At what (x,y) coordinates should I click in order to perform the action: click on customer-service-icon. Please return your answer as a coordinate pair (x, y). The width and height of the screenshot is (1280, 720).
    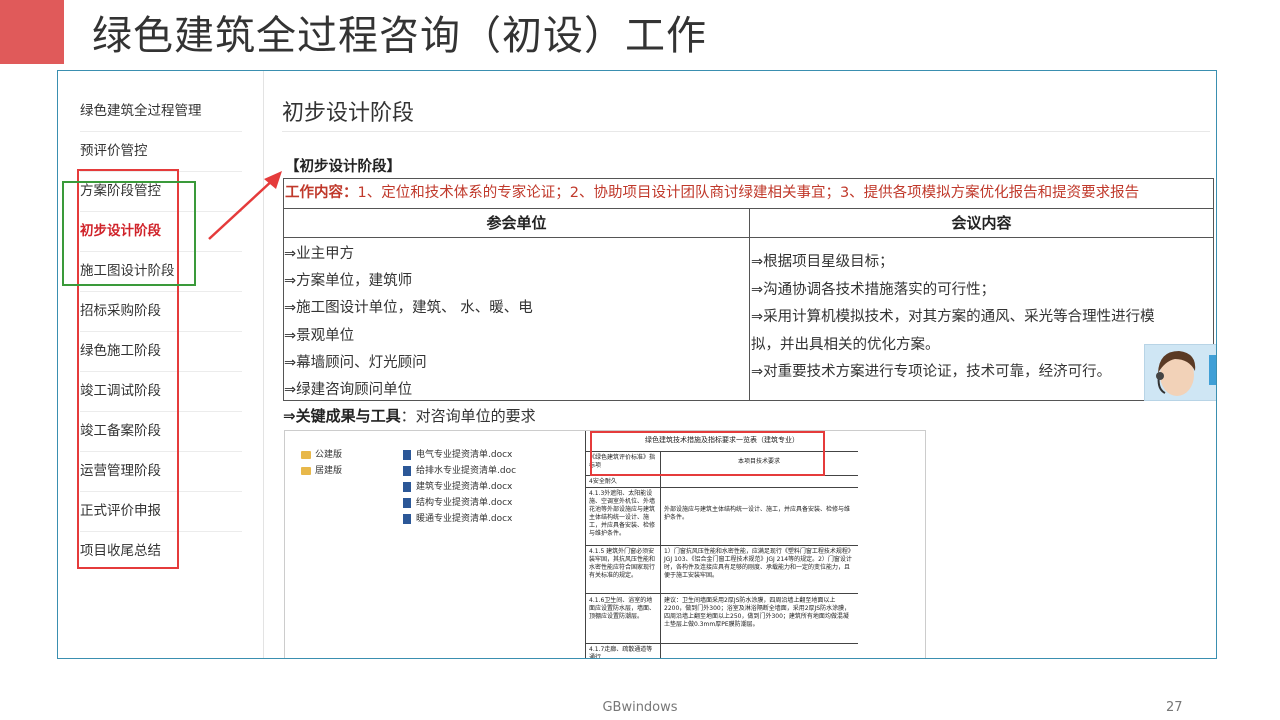
    Looking at the image, I should click on (1180, 372).